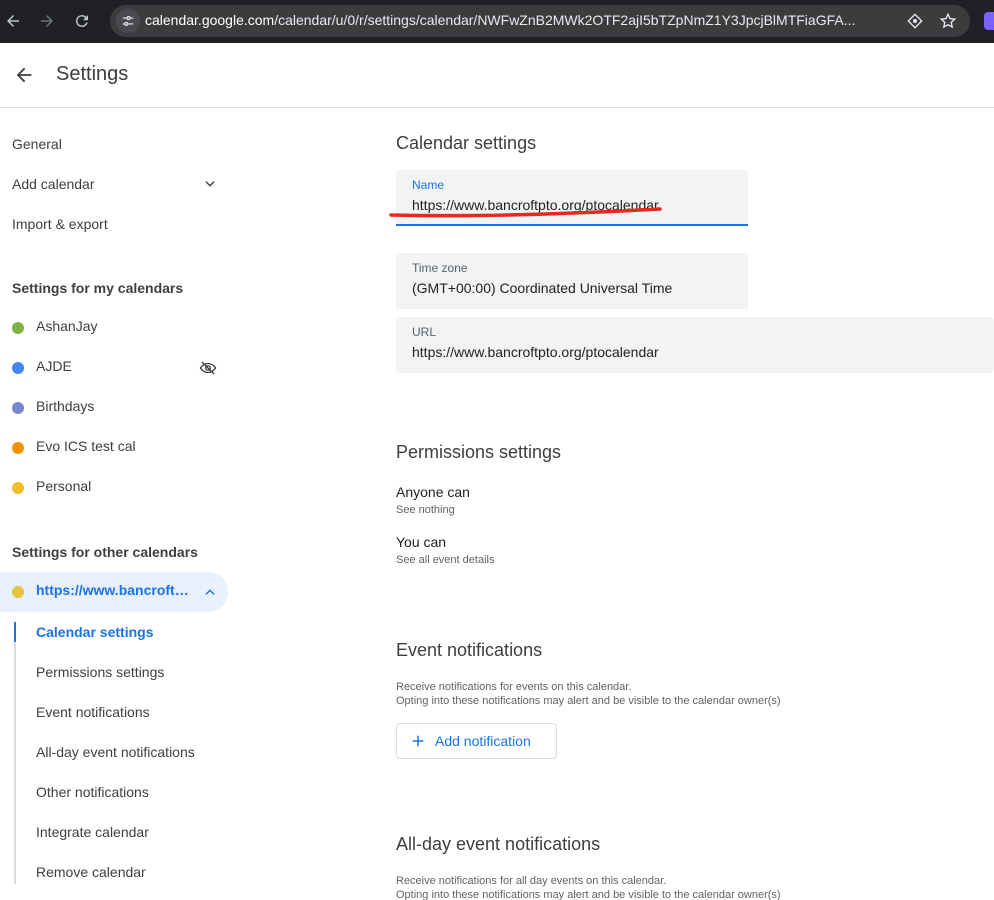  I want to click on plus-icon, so click(418, 741).